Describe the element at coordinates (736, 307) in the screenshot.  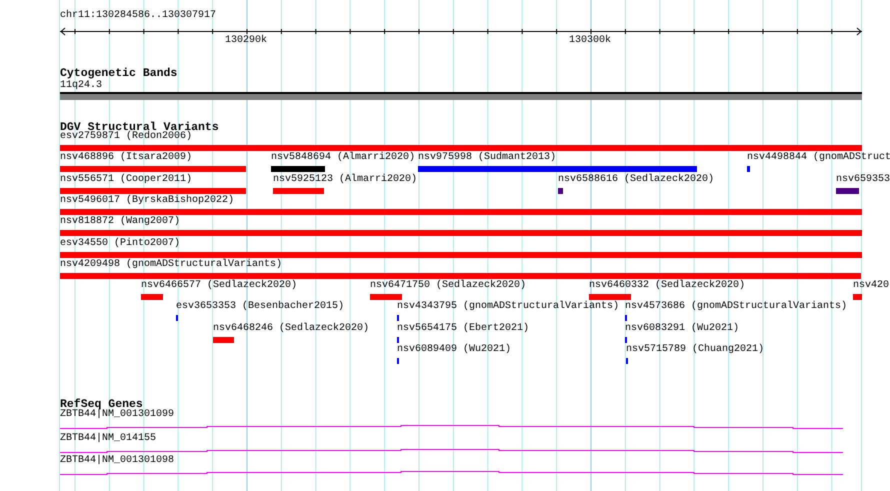
I see `variant-label: nsv4573686 (gnomADStructuralVariants)` at that location.